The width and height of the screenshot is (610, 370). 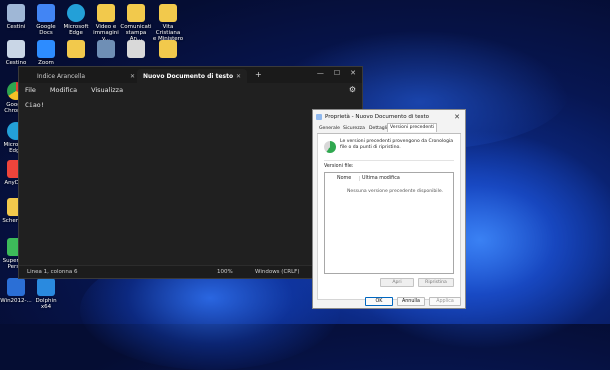 I want to click on desktop-icon: Dolphin x64, so click(x=46, y=294).